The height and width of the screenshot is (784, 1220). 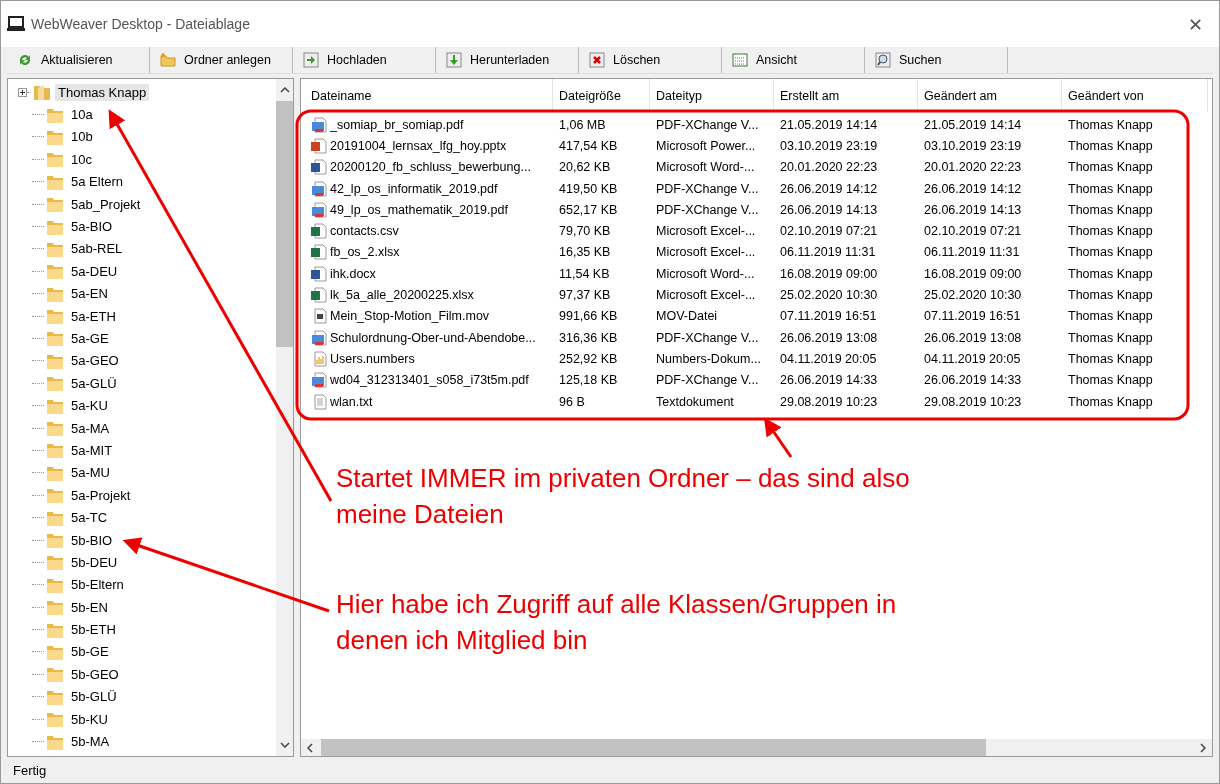 I want to click on tree-item: 5b-BIO, so click(x=92, y=540).